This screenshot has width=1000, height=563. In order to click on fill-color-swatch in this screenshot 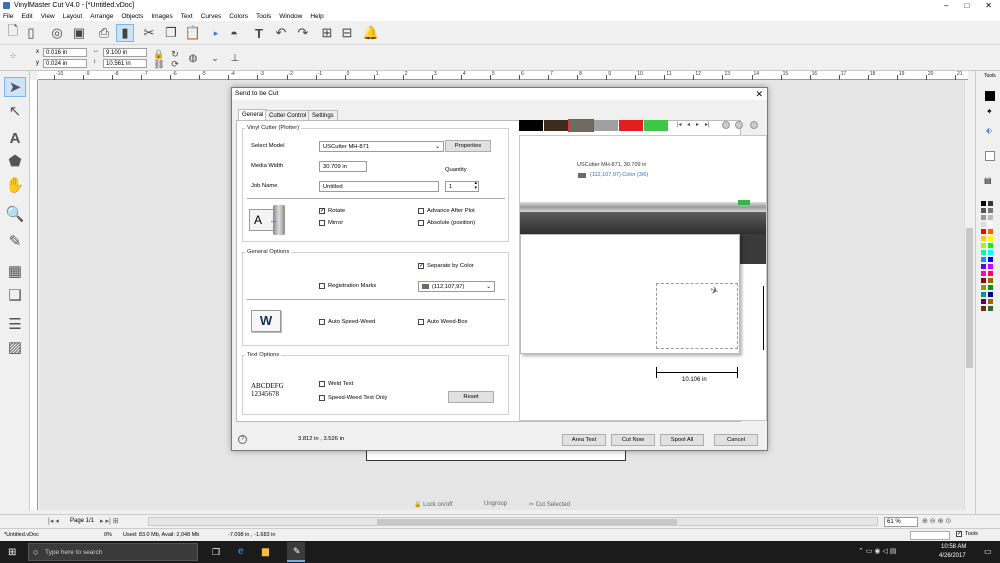, I will do `click(990, 96)`.